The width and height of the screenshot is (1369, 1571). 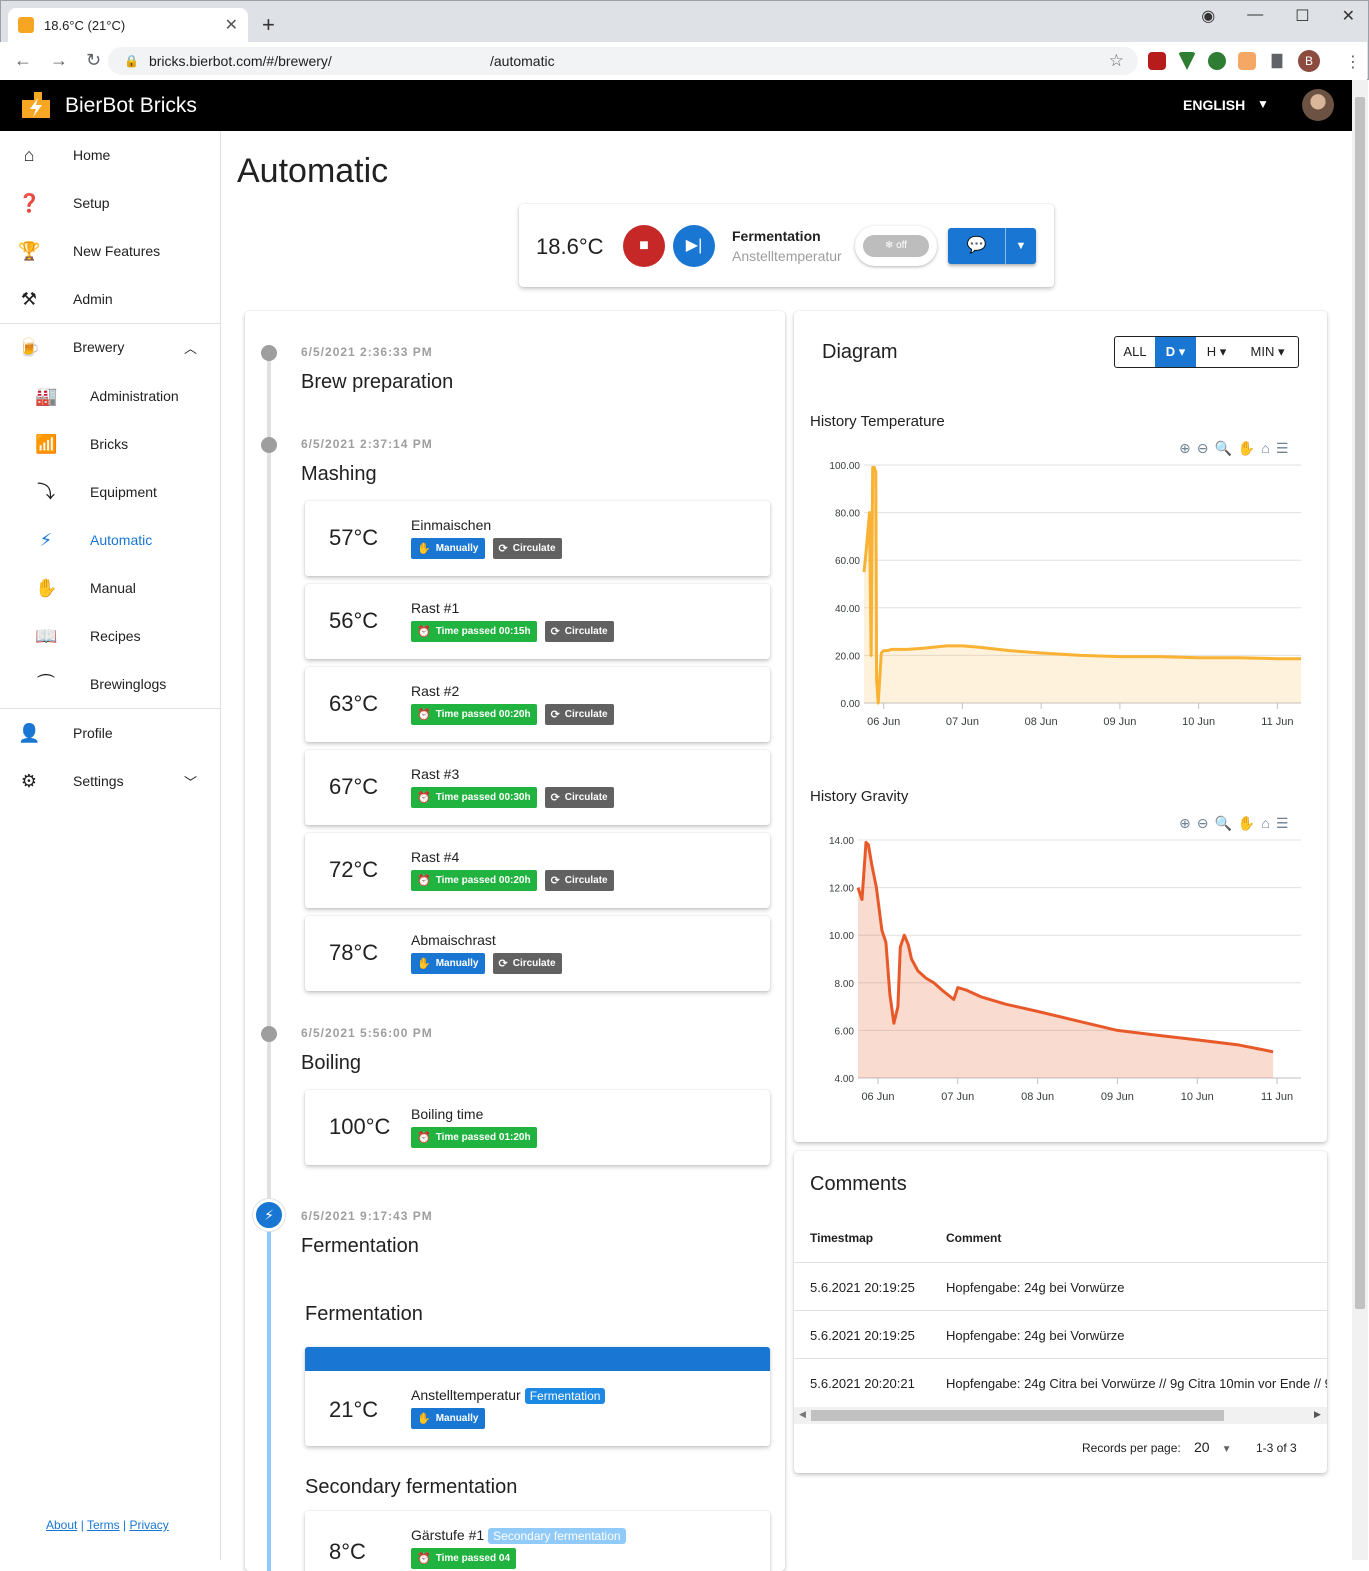 What do you see at coordinates (841, 841) in the screenshot?
I see `y-tick-label: 14.00` at bounding box center [841, 841].